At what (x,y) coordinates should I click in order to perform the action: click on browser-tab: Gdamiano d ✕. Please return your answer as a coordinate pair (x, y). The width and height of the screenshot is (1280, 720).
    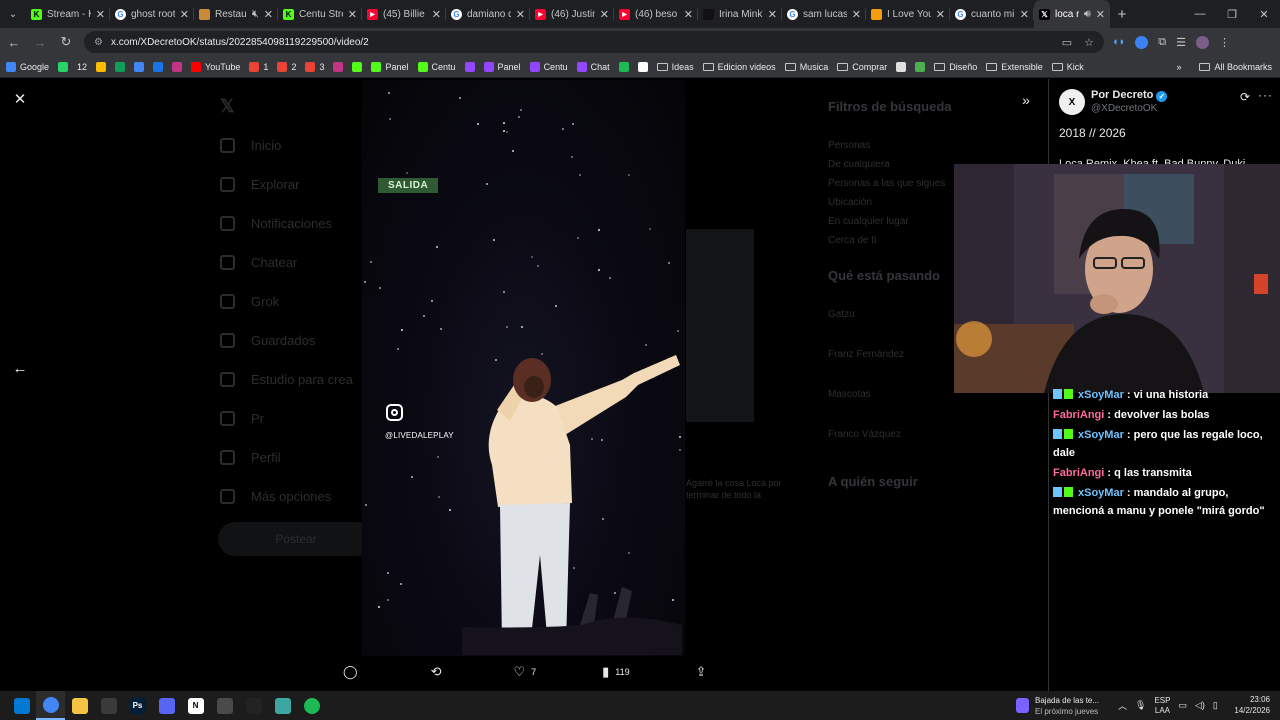
    Looking at the image, I should click on (488, 14).